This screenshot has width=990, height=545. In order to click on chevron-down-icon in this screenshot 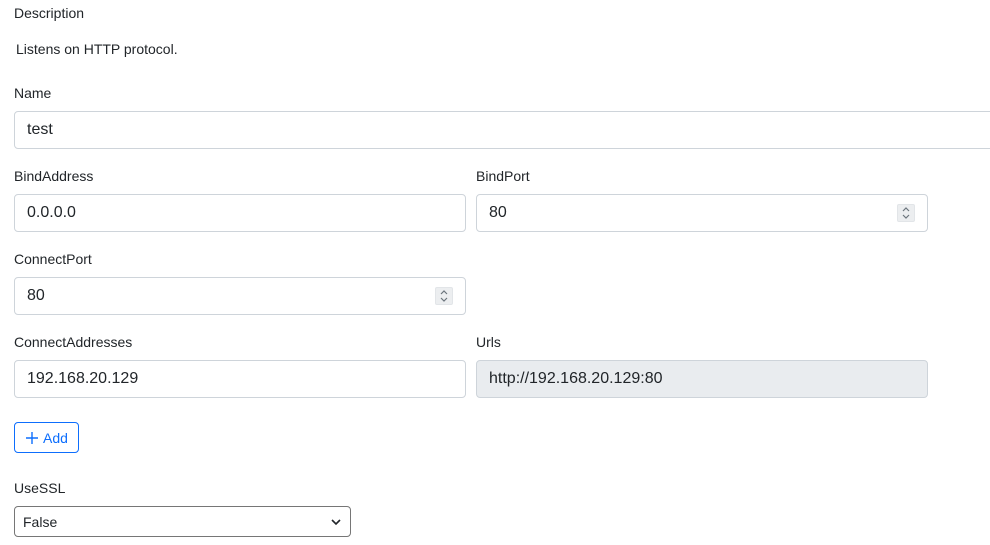, I will do `click(336, 522)`.